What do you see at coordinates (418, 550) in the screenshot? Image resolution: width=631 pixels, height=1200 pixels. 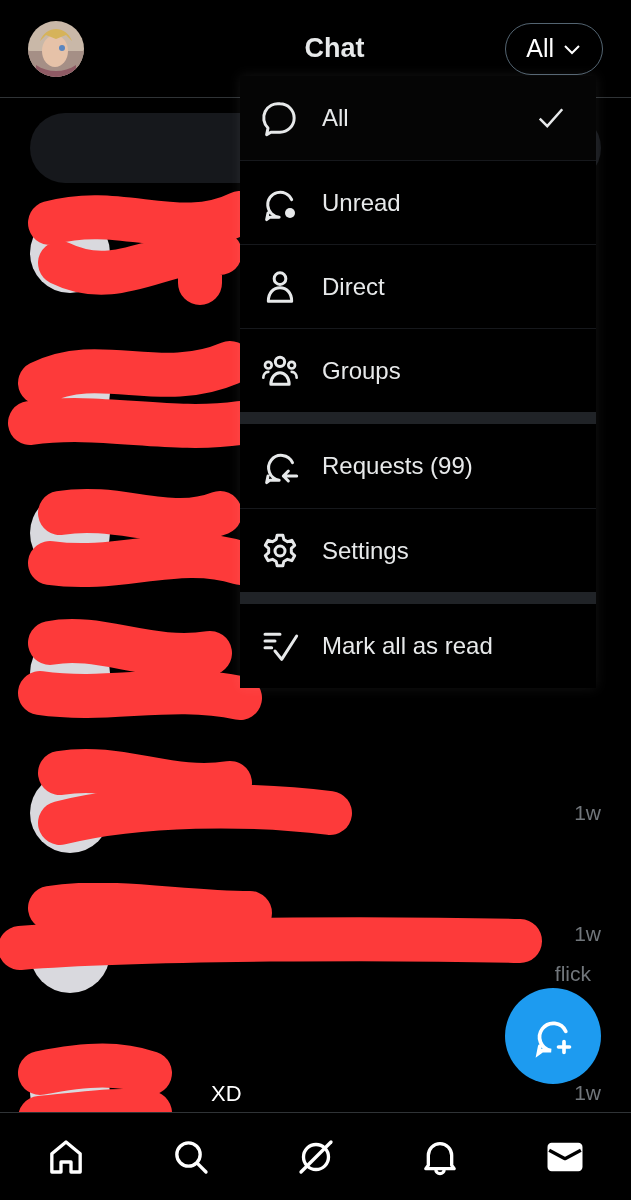 I see `menu-item: Settings` at bounding box center [418, 550].